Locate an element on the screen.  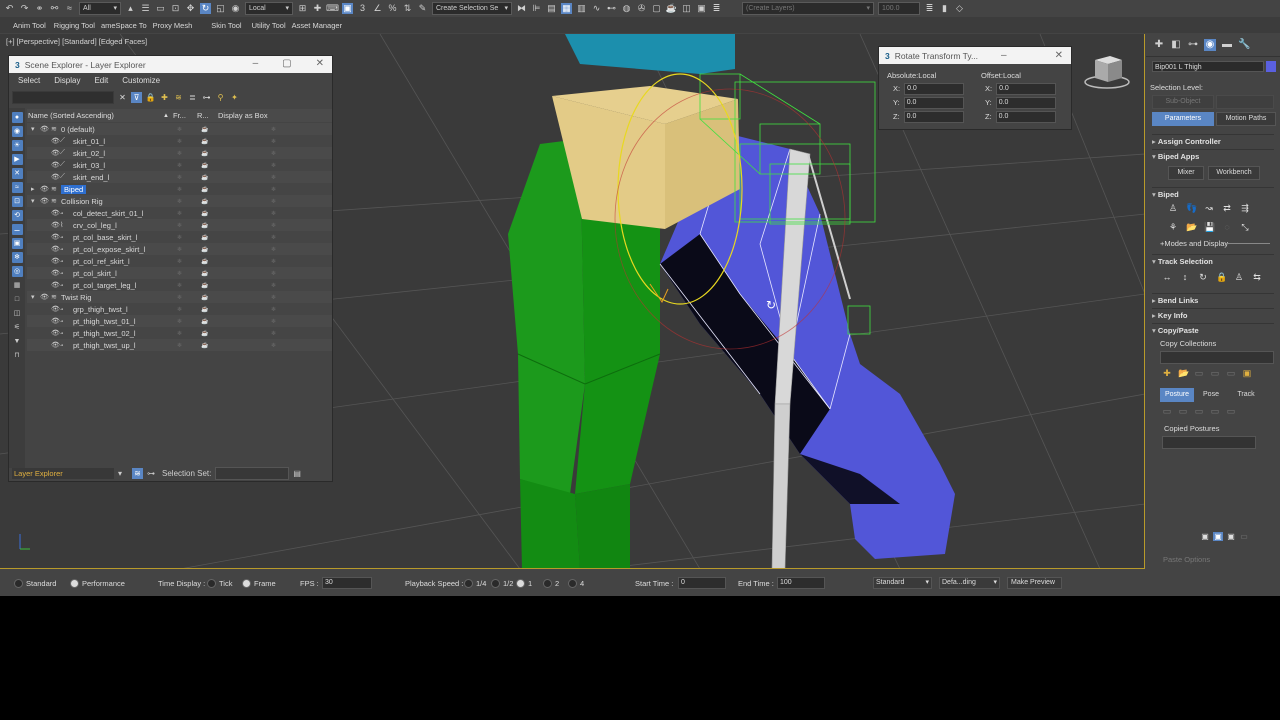
tree-row: 👁 ⟓ pt_thigh_twst_02_l ❄ ☕ ❄ is located at coordinates (179, 333).